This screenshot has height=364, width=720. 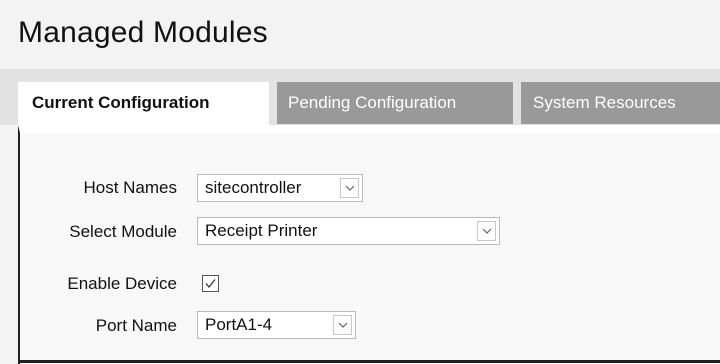 I want to click on select-module-label: Select Module, so click(x=123, y=231).